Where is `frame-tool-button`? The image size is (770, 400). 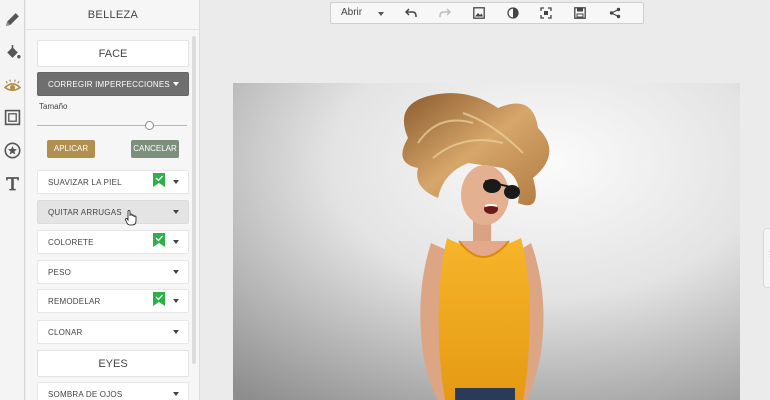 frame-tool-button is located at coordinates (12, 117).